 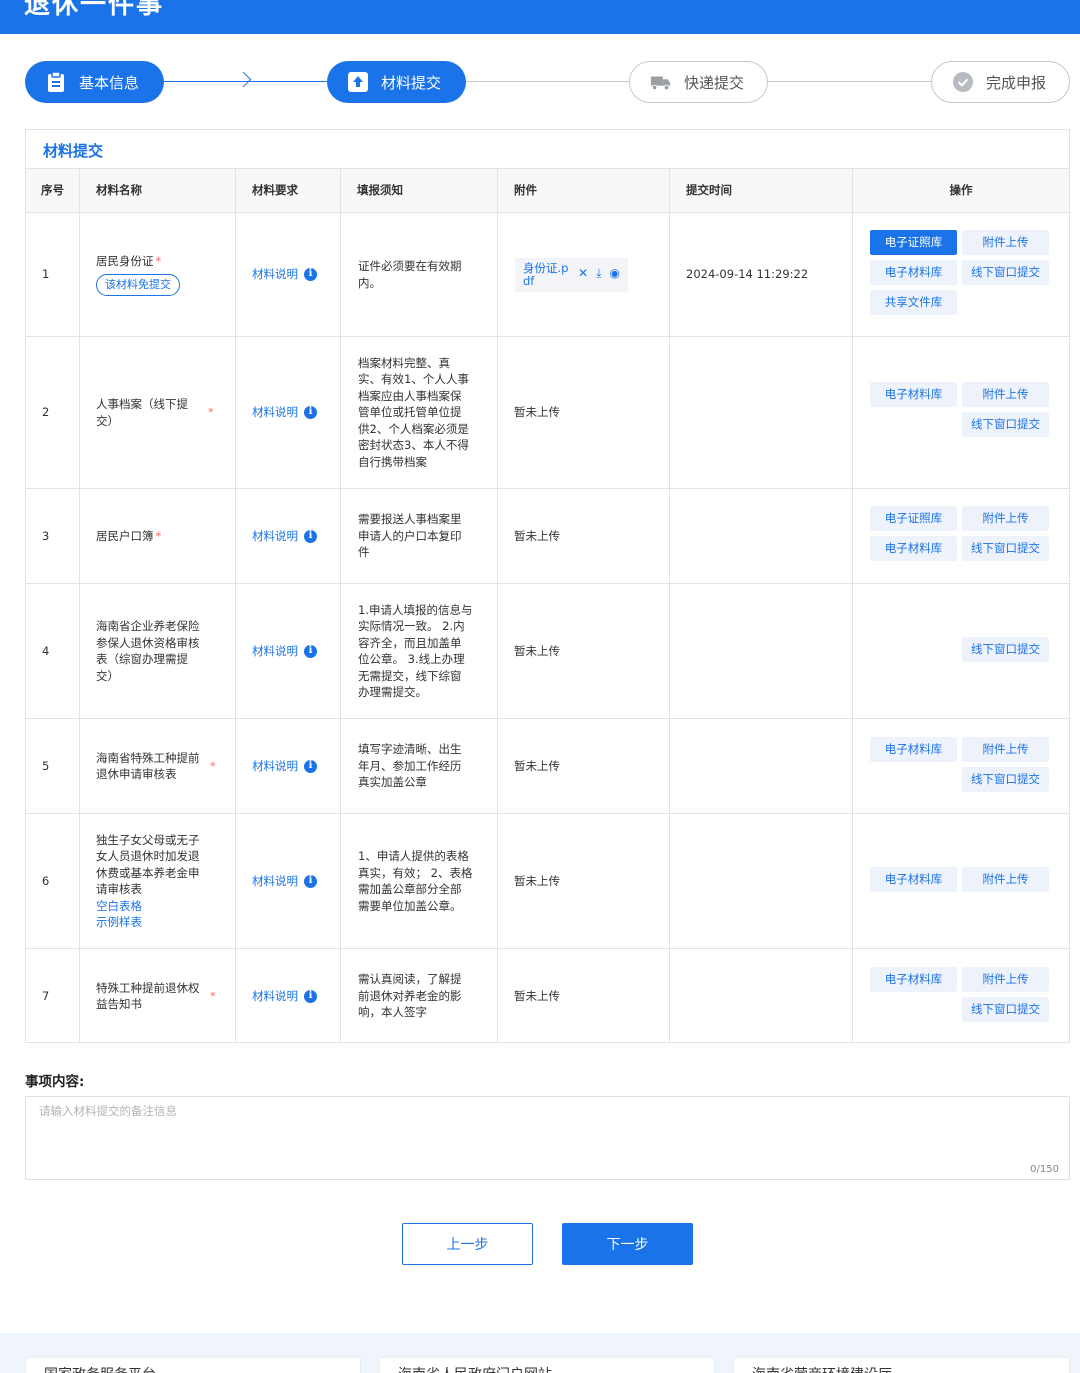 I want to click on material-name: 居民户口簿, so click(x=125, y=535).